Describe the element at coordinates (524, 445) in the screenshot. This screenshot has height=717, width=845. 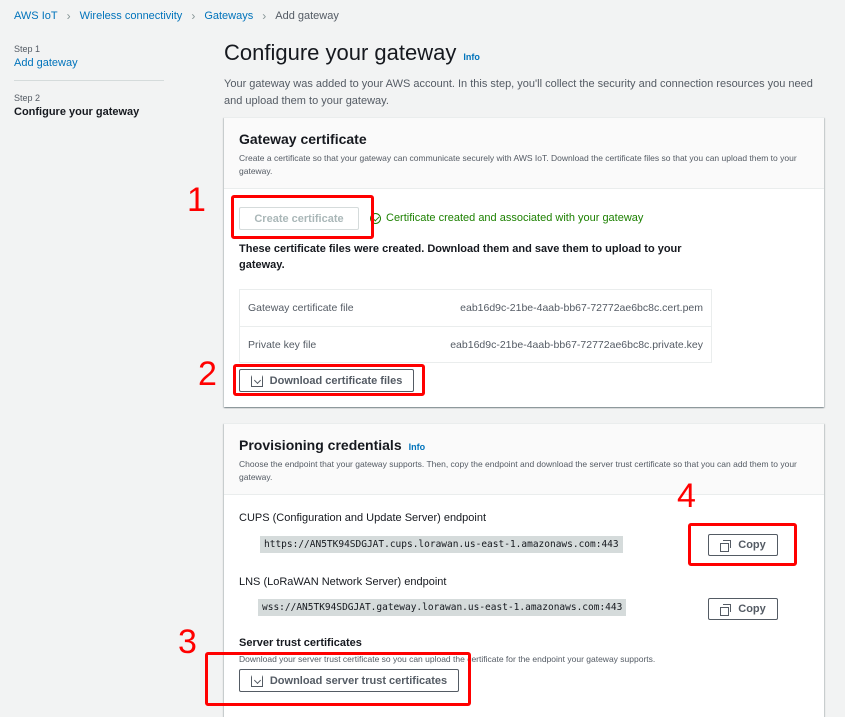
I see `panel-title: Provisioning credentials Info` at that location.